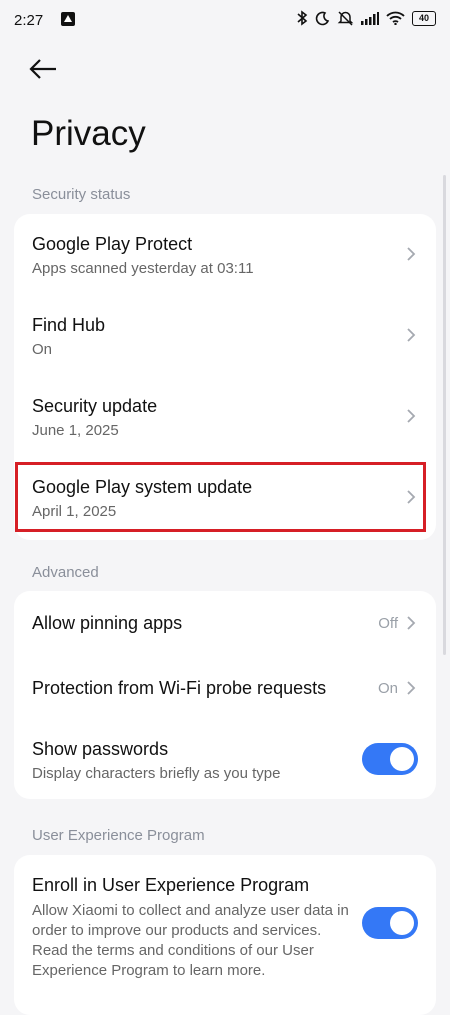 The image size is (450, 1015). I want to click on item-title: Allow pinning apps, so click(107, 623).